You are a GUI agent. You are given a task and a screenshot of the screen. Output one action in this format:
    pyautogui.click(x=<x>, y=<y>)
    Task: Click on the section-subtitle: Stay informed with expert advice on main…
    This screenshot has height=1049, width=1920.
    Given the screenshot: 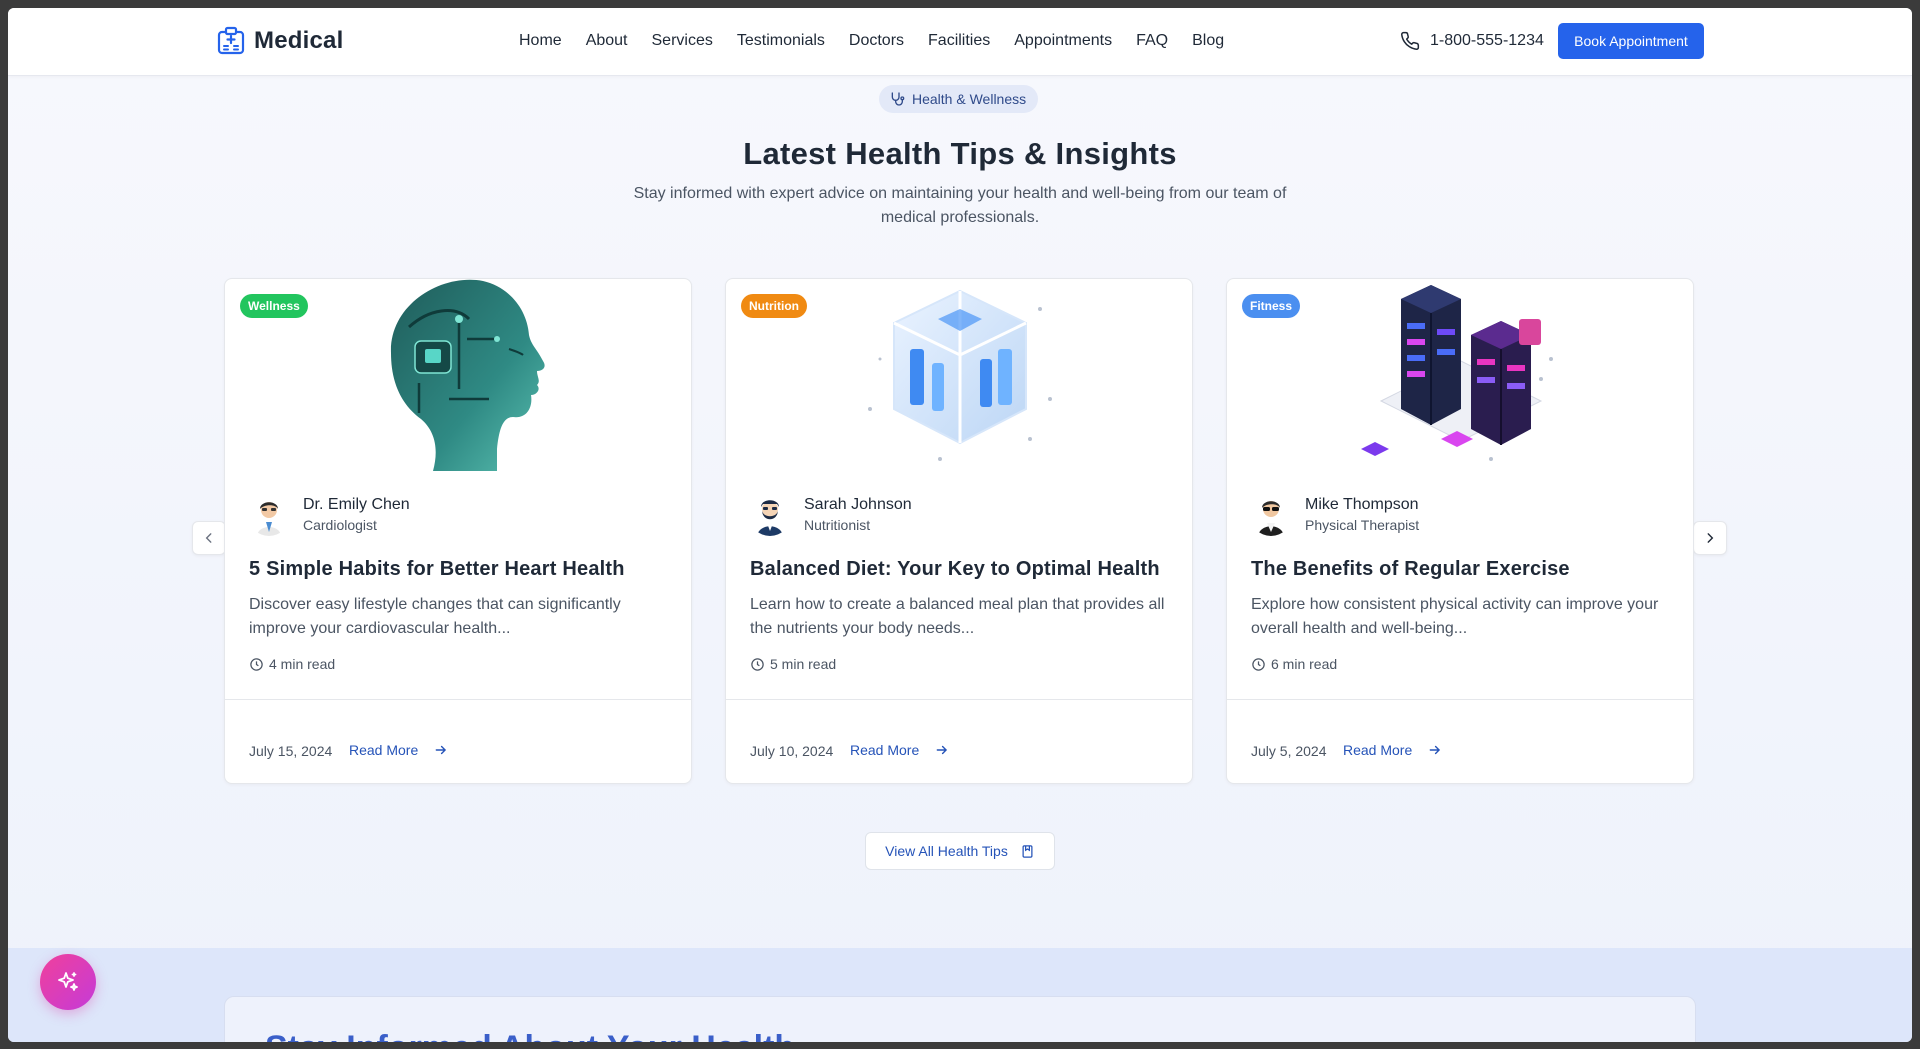 What is the action you would take?
    pyautogui.click(x=960, y=205)
    